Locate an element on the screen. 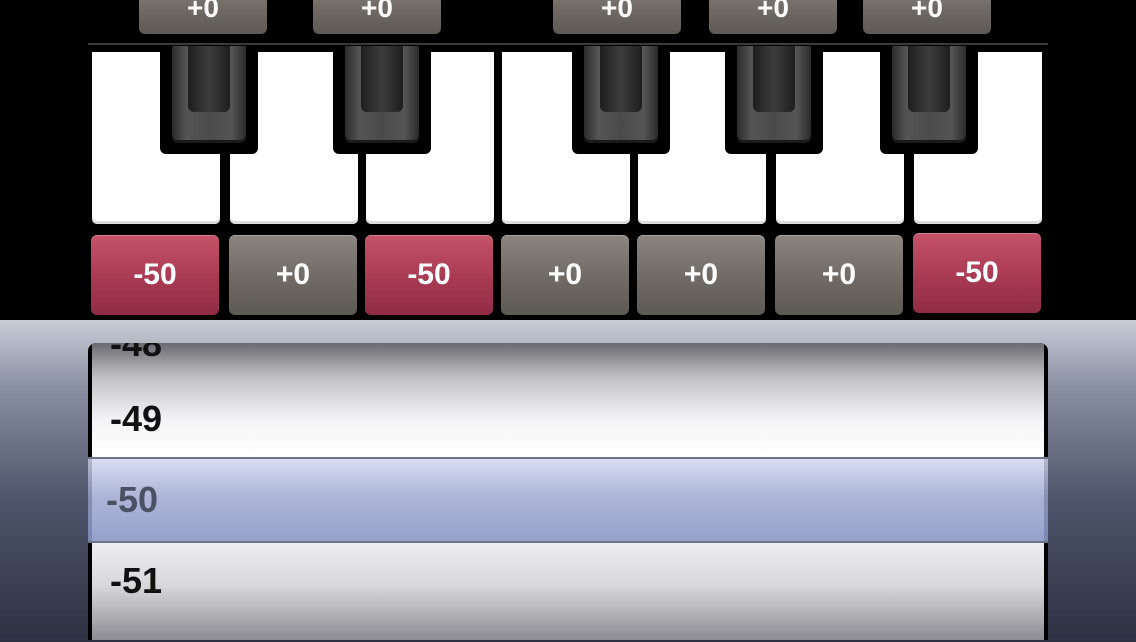  top-offset-button-1: +0 is located at coordinates (203, 17).